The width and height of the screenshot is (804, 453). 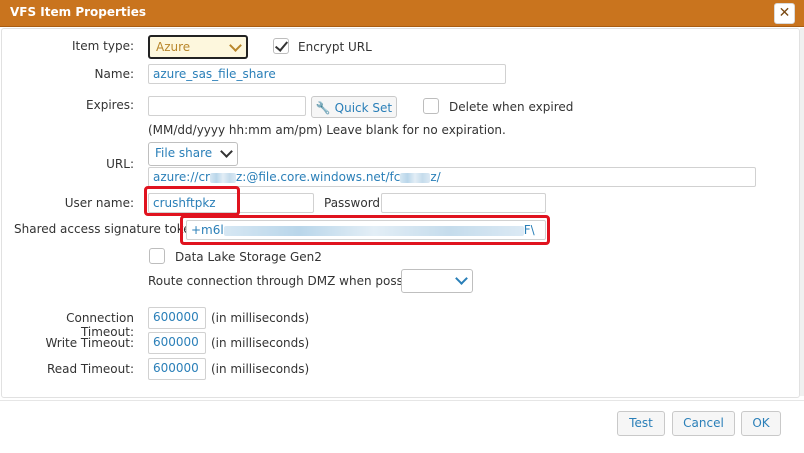 What do you see at coordinates (106, 229) in the screenshot?
I see `sas-token-label: Shared access signature token` at bounding box center [106, 229].